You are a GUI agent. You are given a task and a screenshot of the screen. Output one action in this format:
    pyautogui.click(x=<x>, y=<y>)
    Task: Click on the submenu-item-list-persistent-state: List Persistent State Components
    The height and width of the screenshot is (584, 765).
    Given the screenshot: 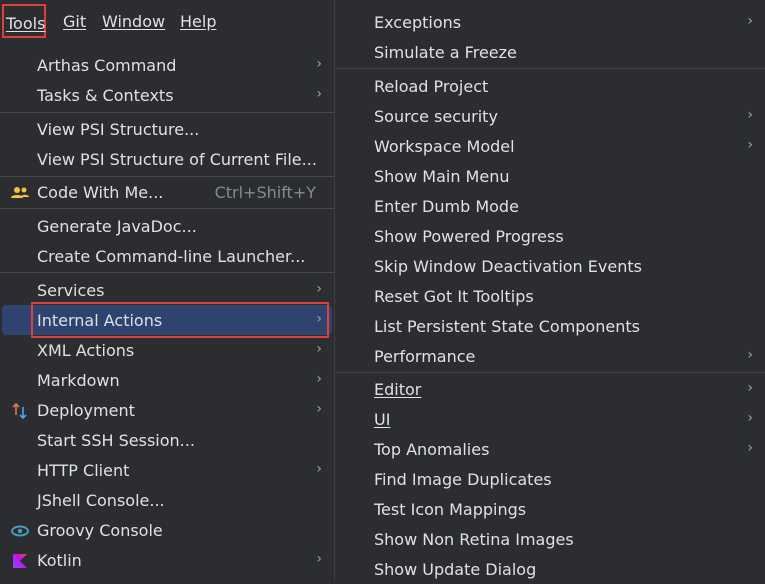 What is the action you would take?
    pyautogui.click(x=550, y=326)
    